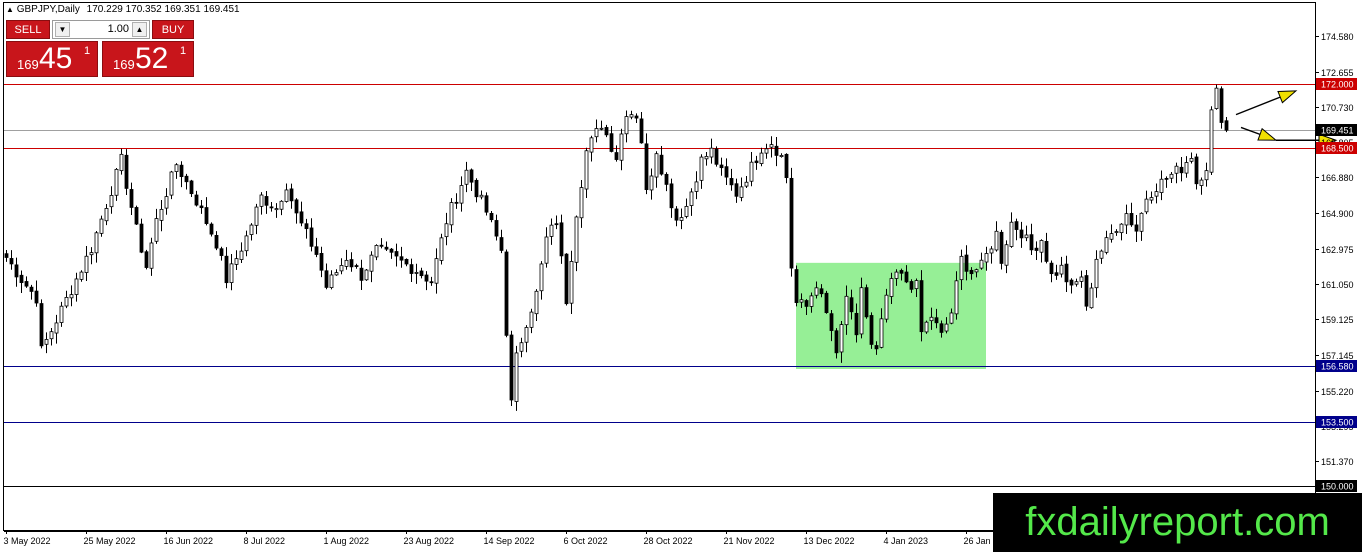 The image size is (1362, 552). I want to click on triangle-down-icon: ▼, so click(62, 29).